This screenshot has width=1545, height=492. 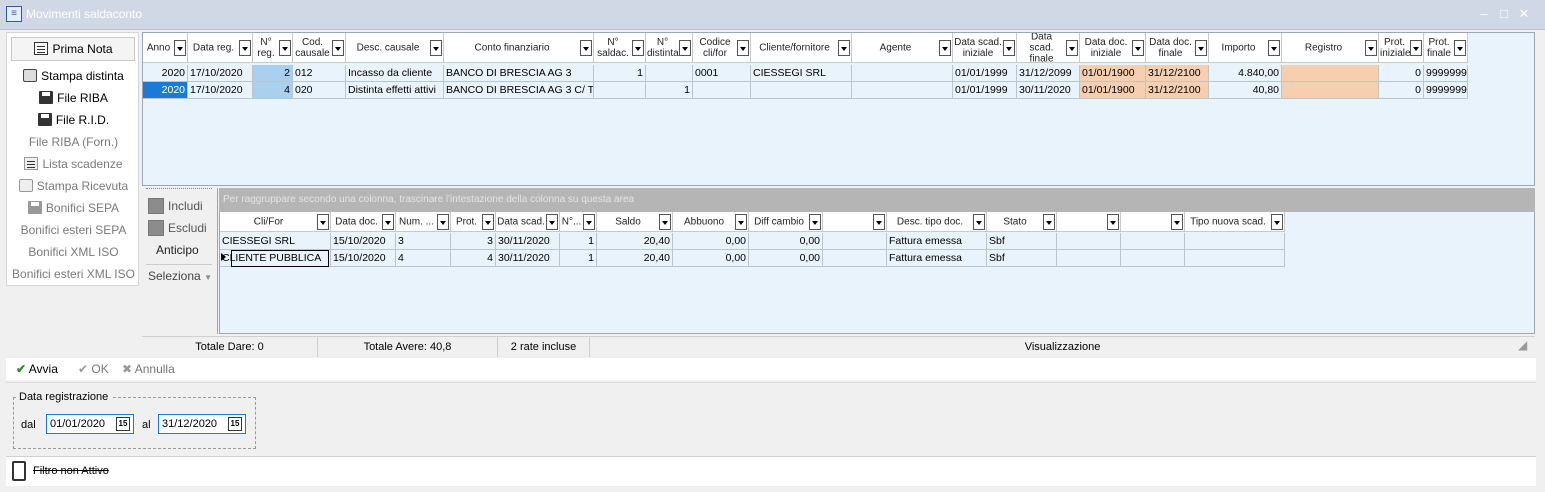 What do you see at coordinates (180, 276) in the screenshot?
I see `seleziona-dropdown: Seleziona ▼` at bounding box center [180, 276].